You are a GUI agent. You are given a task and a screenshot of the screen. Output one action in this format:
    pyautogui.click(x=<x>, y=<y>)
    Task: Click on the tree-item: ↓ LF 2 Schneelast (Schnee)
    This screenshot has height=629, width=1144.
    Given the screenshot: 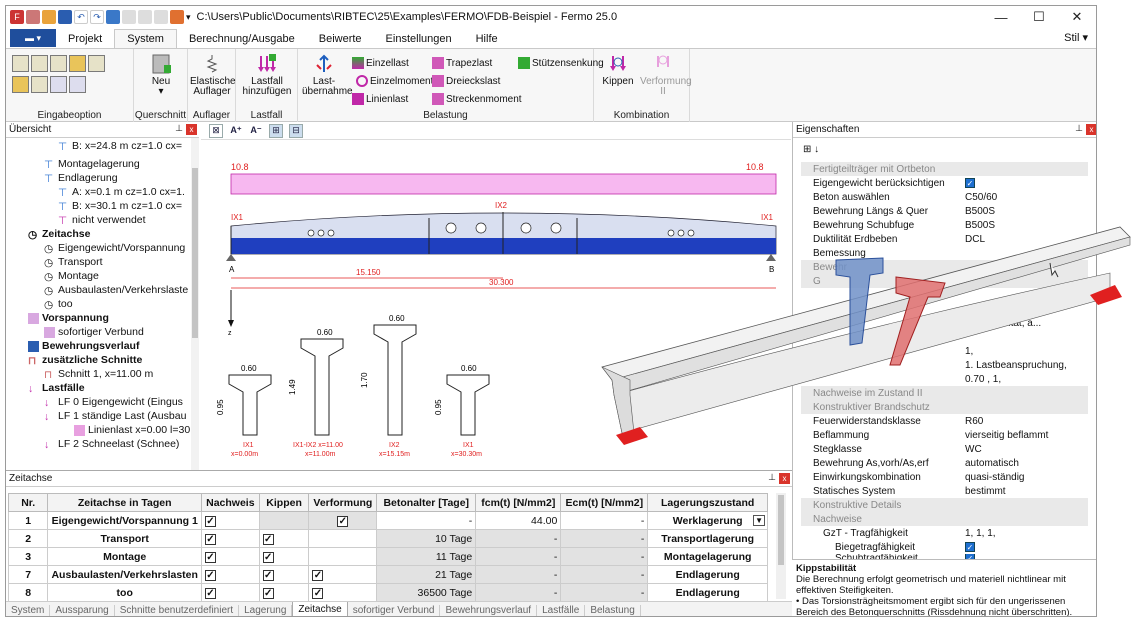 What is the action you would take?
    pyautogui.click(x=111, y=444)
    